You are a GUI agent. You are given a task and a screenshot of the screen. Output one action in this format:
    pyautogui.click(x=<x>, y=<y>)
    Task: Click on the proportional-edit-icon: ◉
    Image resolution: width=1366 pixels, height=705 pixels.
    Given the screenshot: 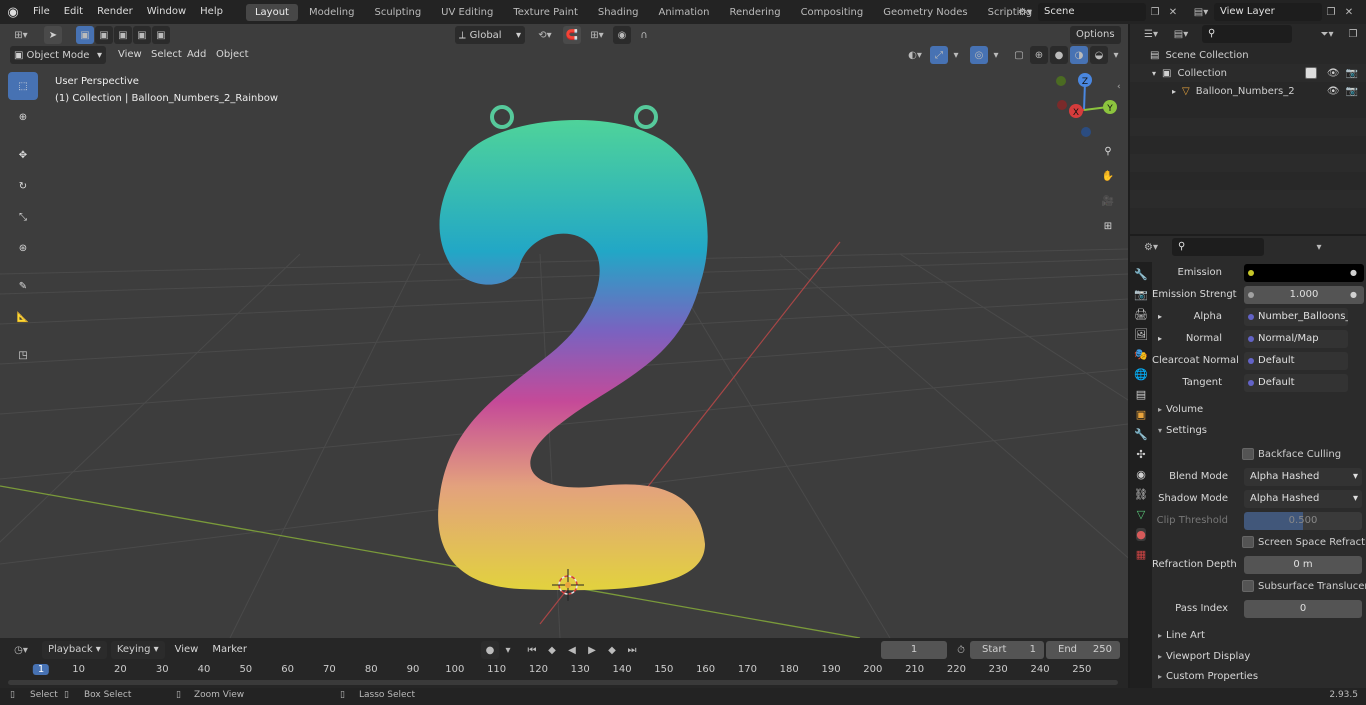 What is the action you would take?
    pyautogui.click(x=622, y=35)
    